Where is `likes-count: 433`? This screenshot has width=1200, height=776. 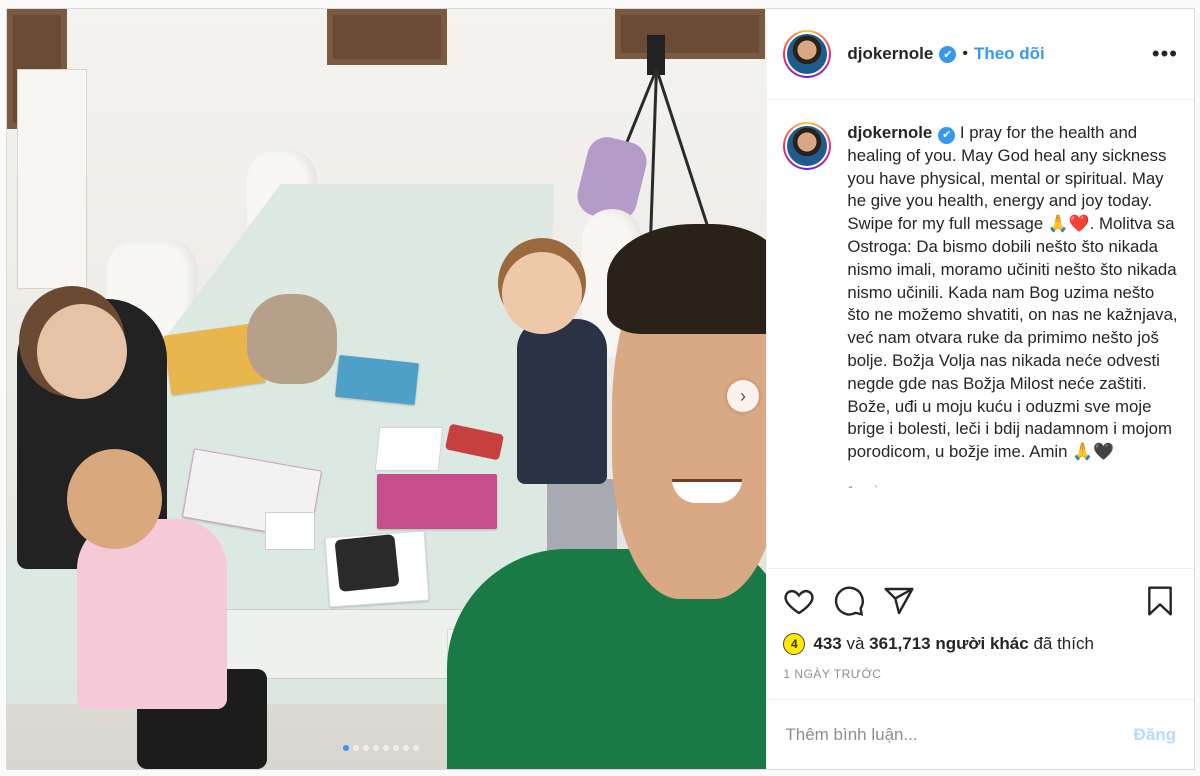
likes-count: 433 is located at coordinates (827, 644).